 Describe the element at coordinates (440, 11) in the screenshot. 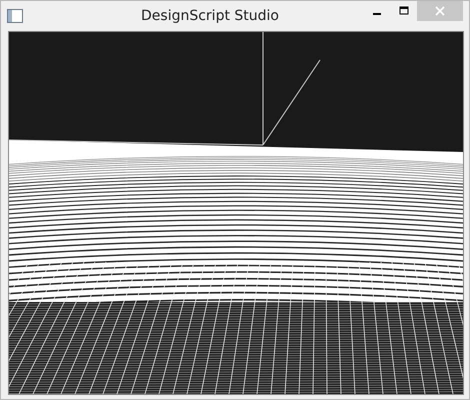

I see `close-icon` at that location.